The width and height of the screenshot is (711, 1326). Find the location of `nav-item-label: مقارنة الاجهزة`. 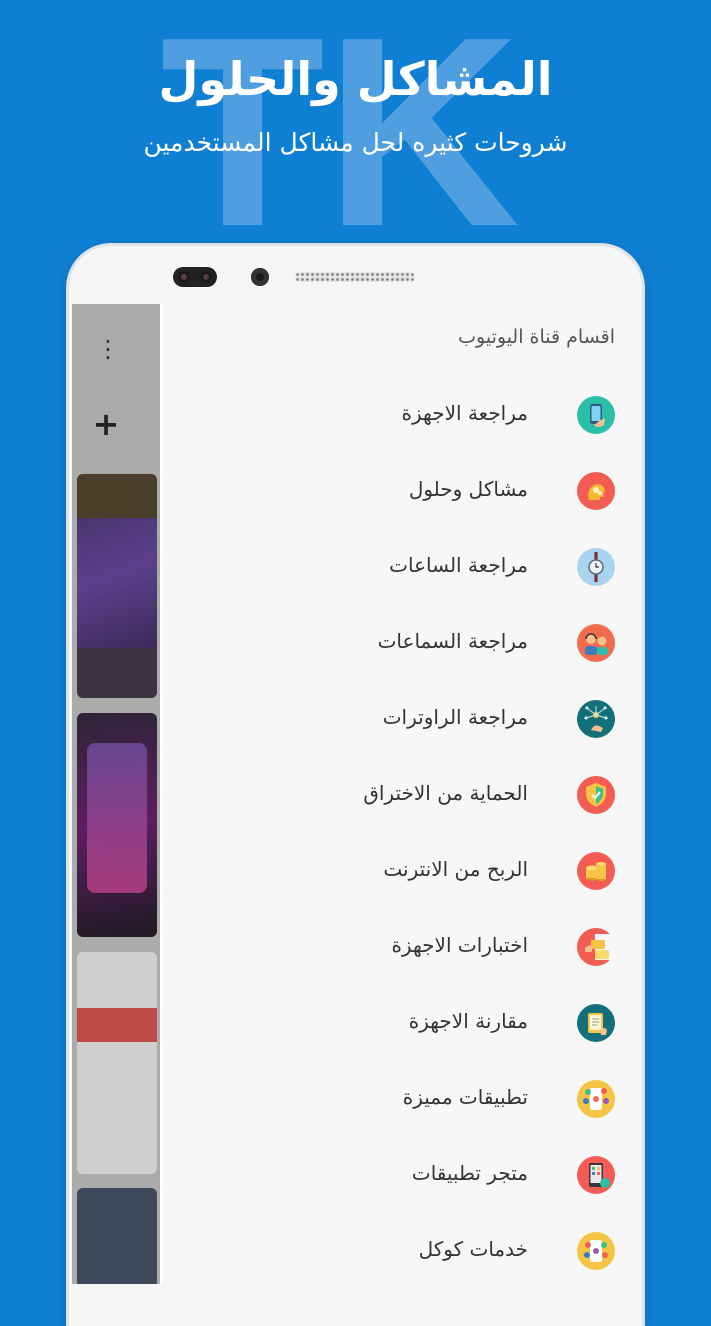

nav-item-label: مقارنة الاجهزة is located at coordinates (468, 1021).